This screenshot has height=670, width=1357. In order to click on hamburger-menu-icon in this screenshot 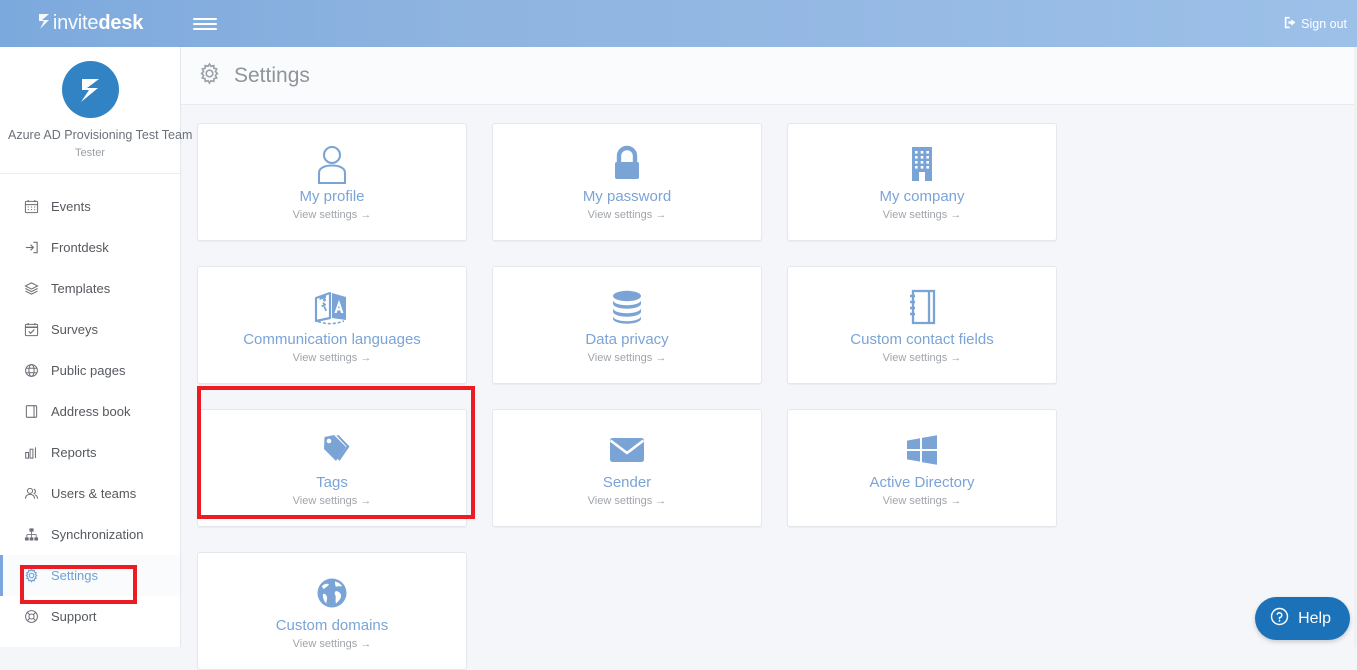, I will do `click(205, 24)`.